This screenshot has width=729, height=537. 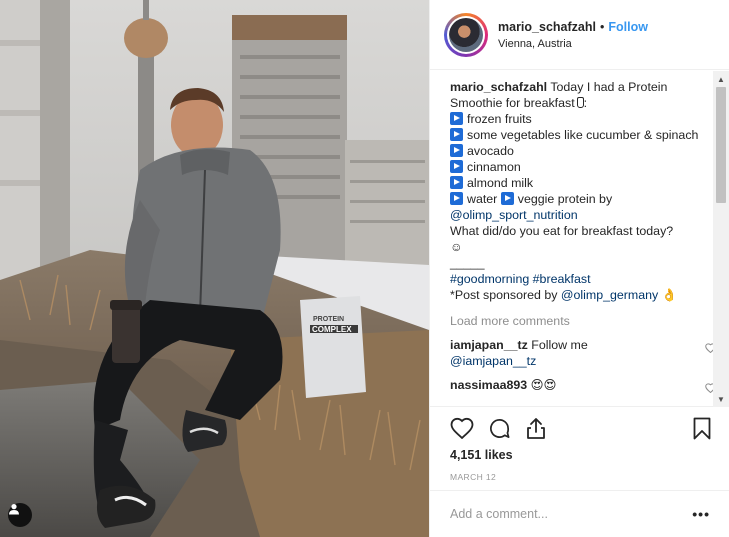 I want to click on avatar-story-ring, so click(x=466, y=34).